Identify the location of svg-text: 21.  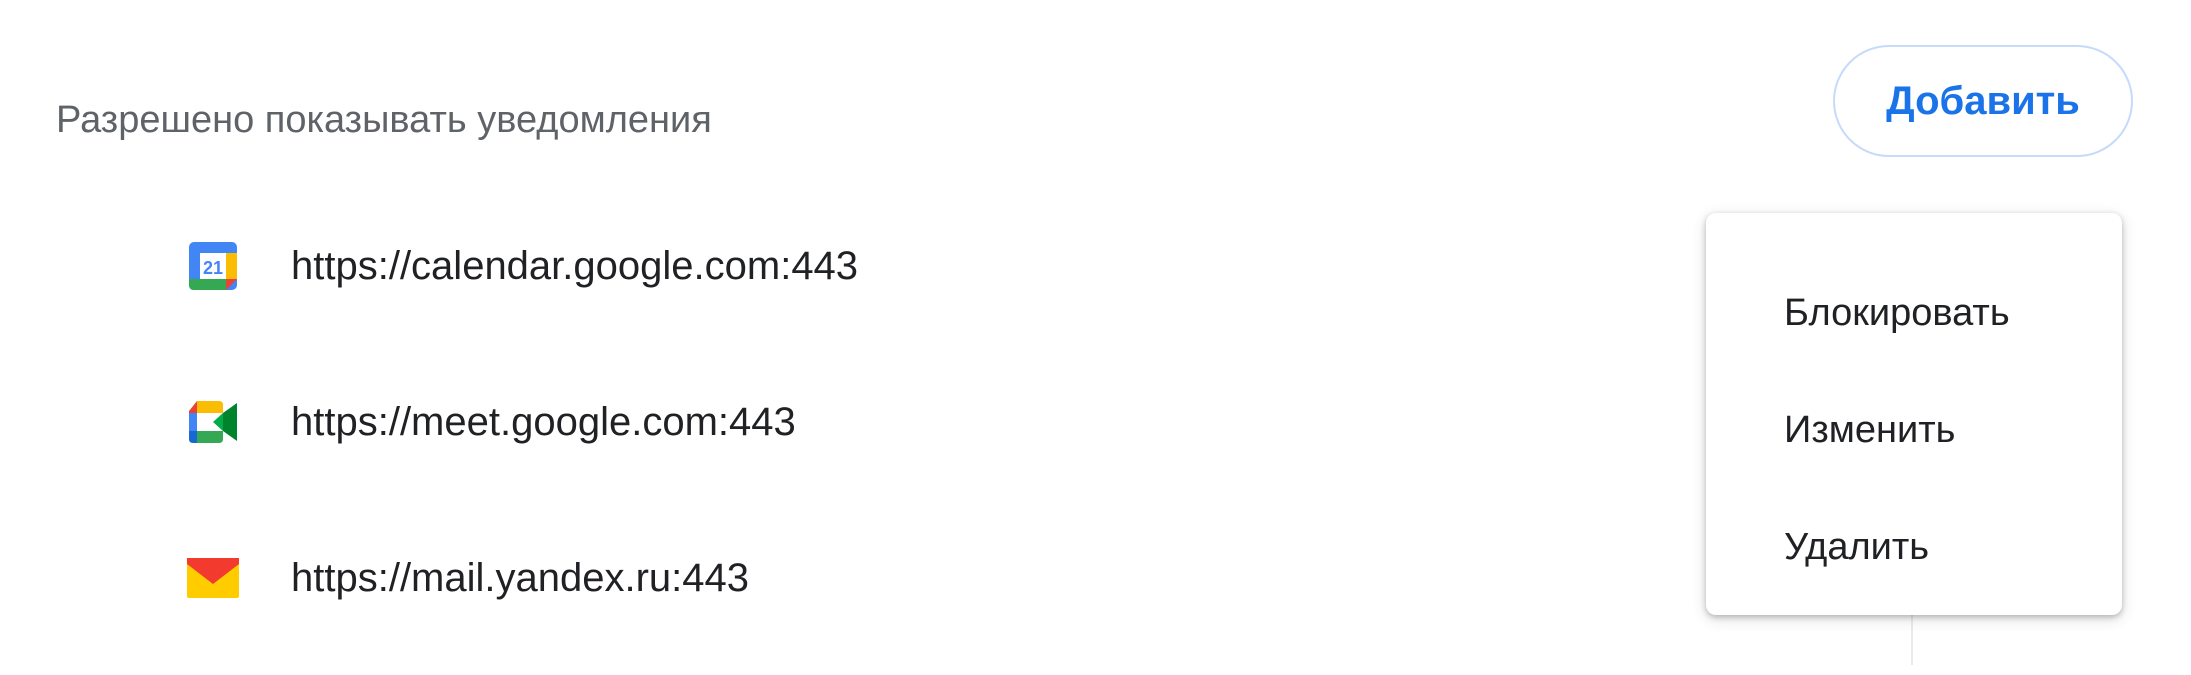
(213, 268).